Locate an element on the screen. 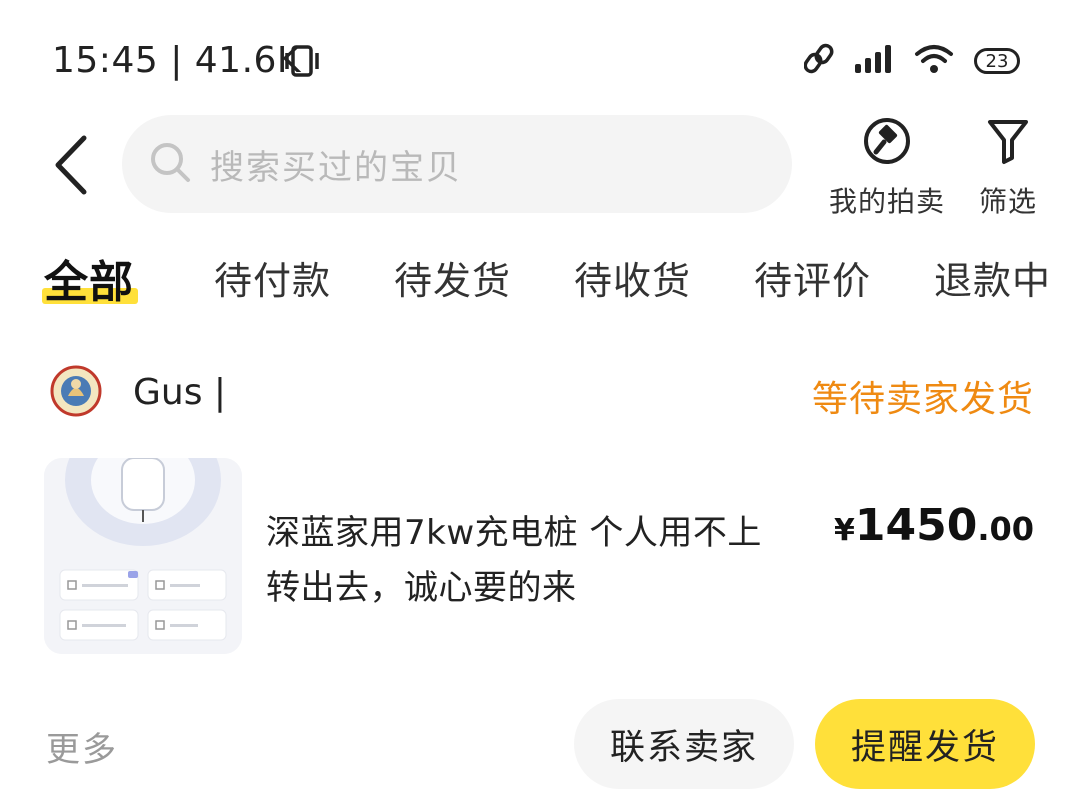  search-placeholder: 搜索买过的宝贝 is located at coordinates (336, 167).